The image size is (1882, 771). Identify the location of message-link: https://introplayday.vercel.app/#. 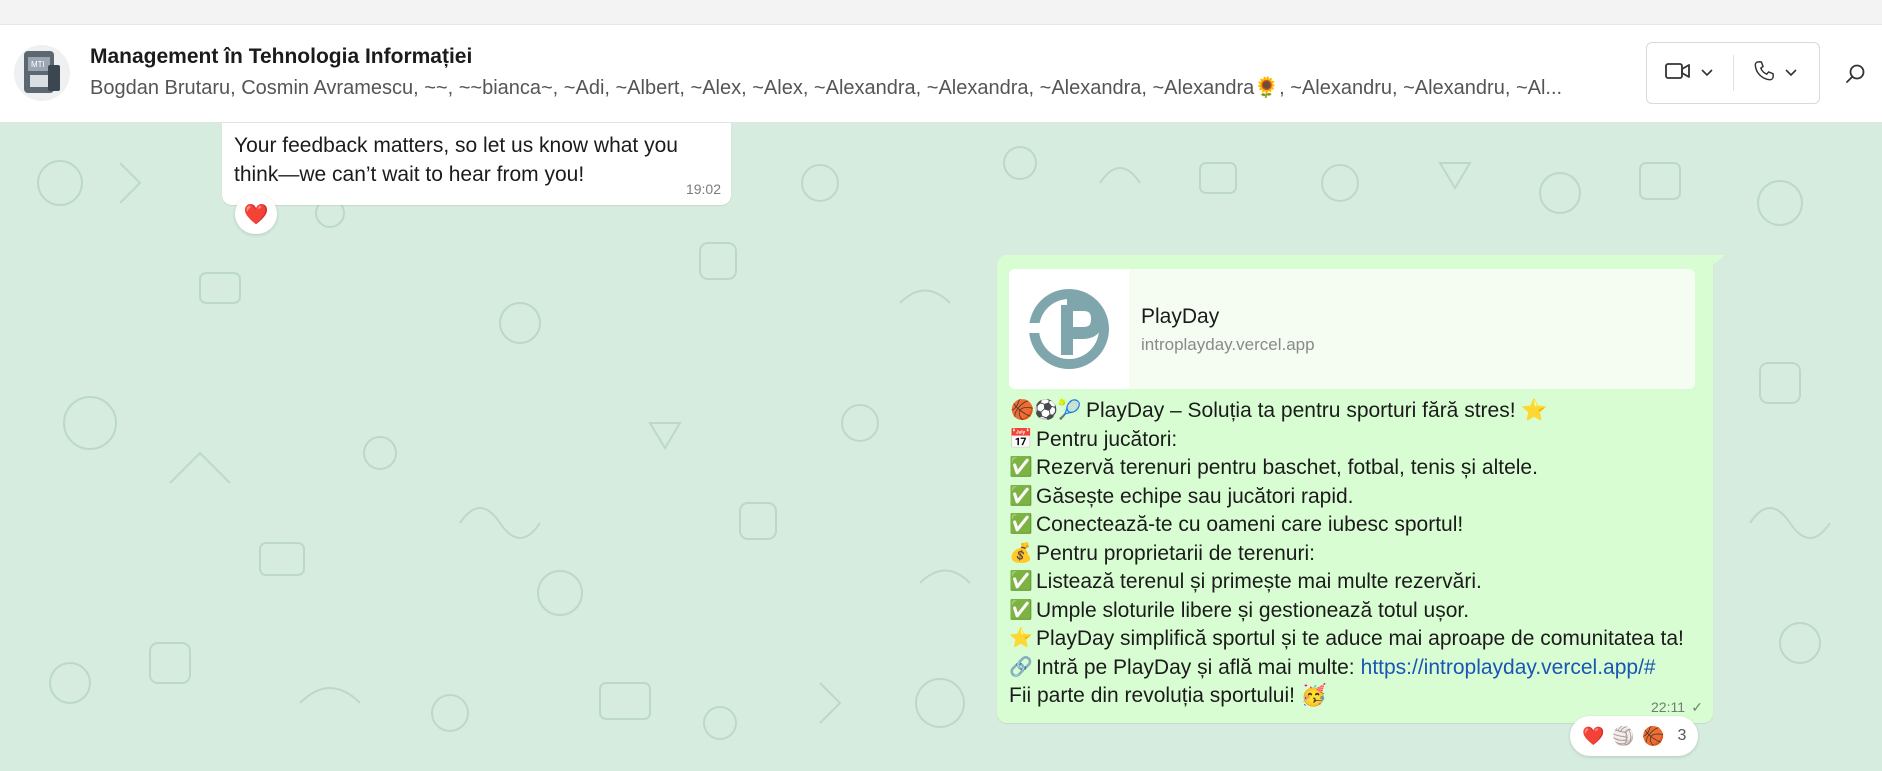
(1508, 668).